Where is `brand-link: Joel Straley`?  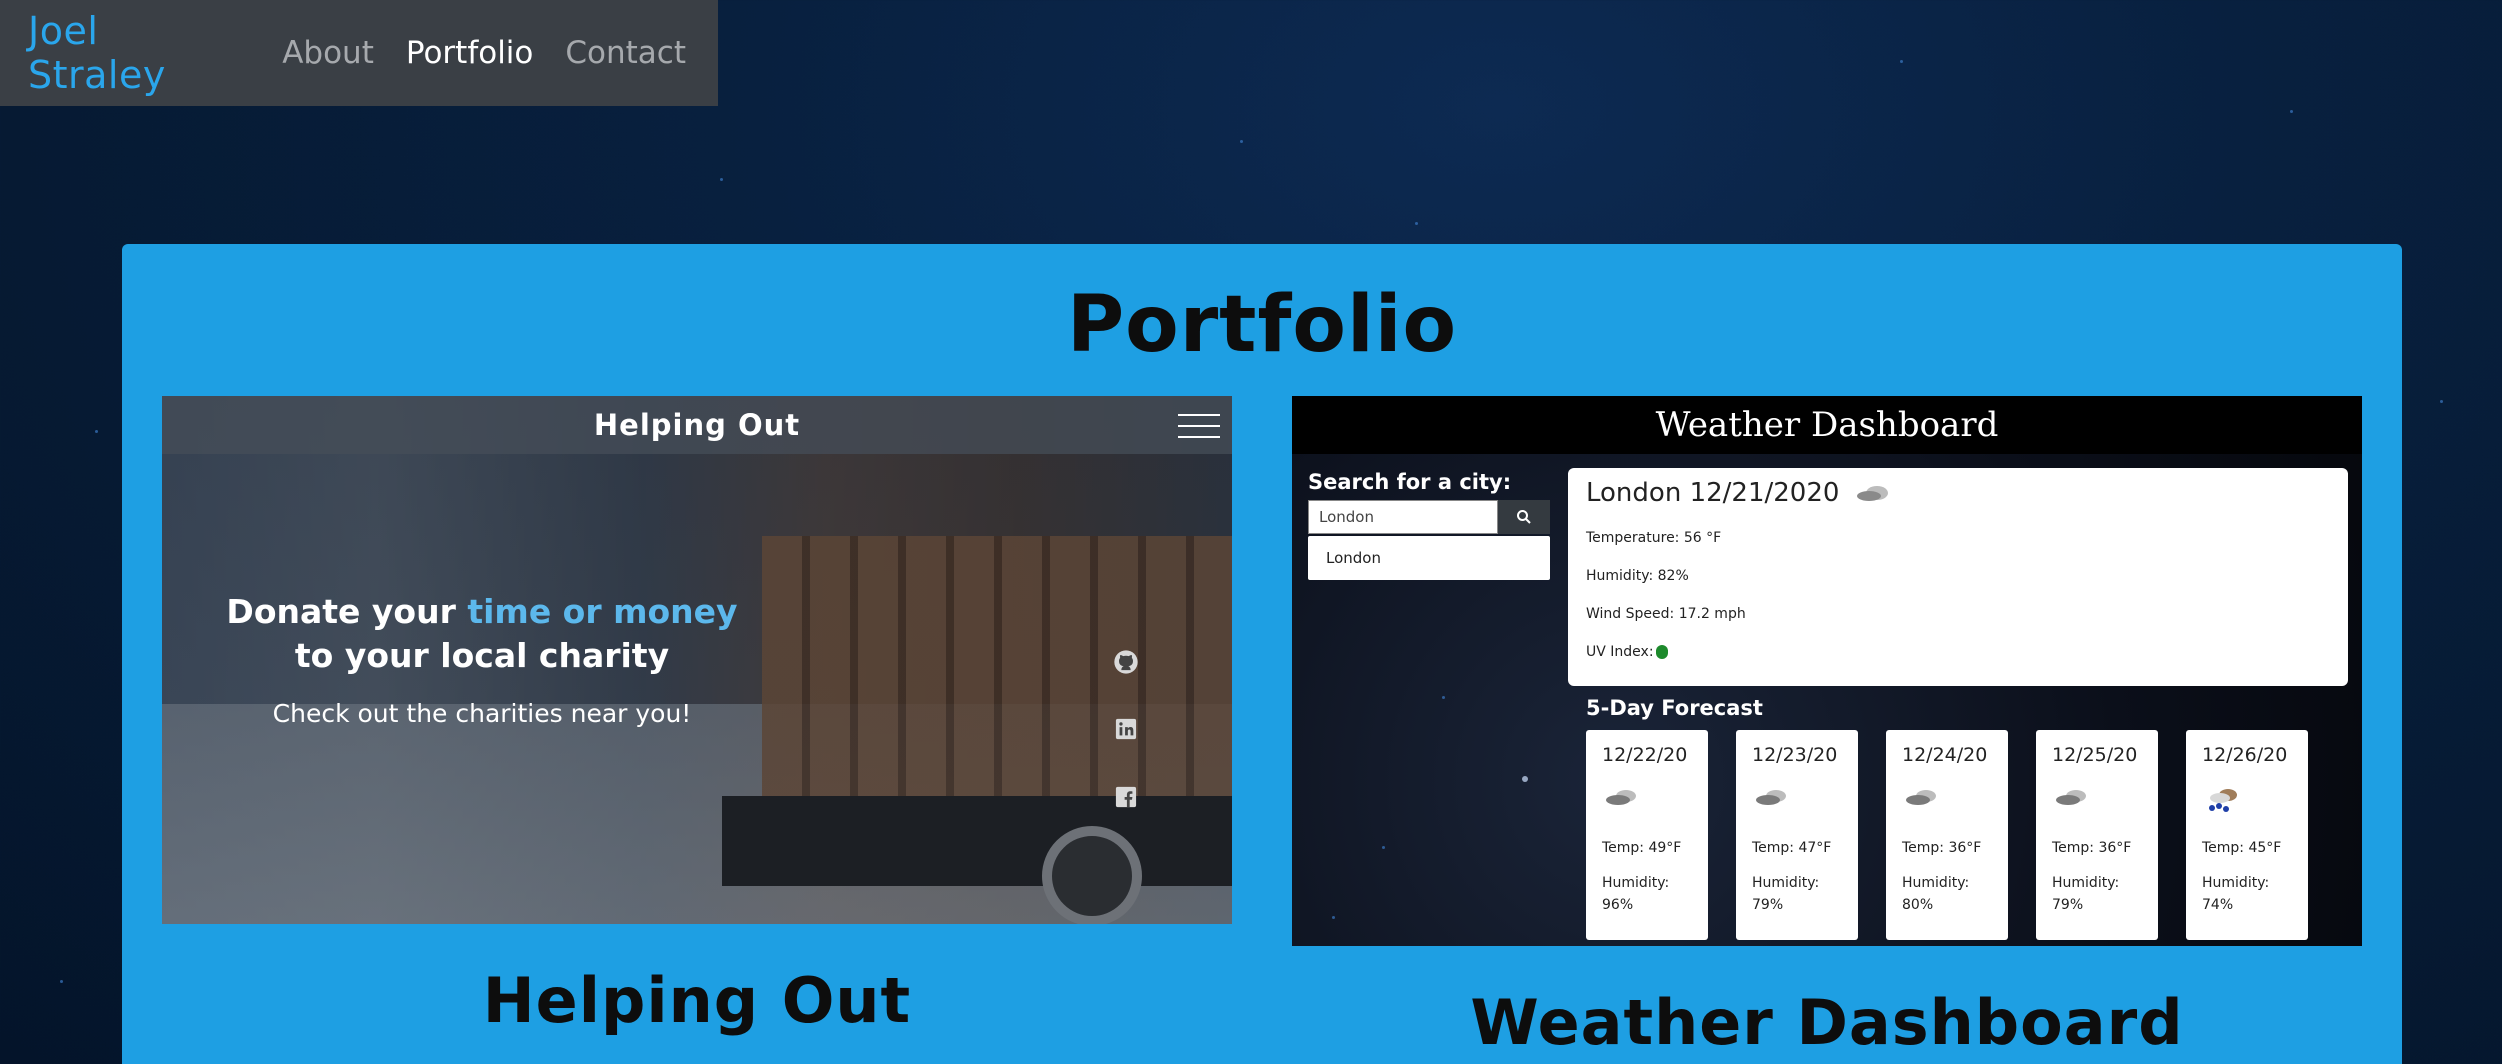 brand-link: Joel Straley is located at coordinates (131, 53).